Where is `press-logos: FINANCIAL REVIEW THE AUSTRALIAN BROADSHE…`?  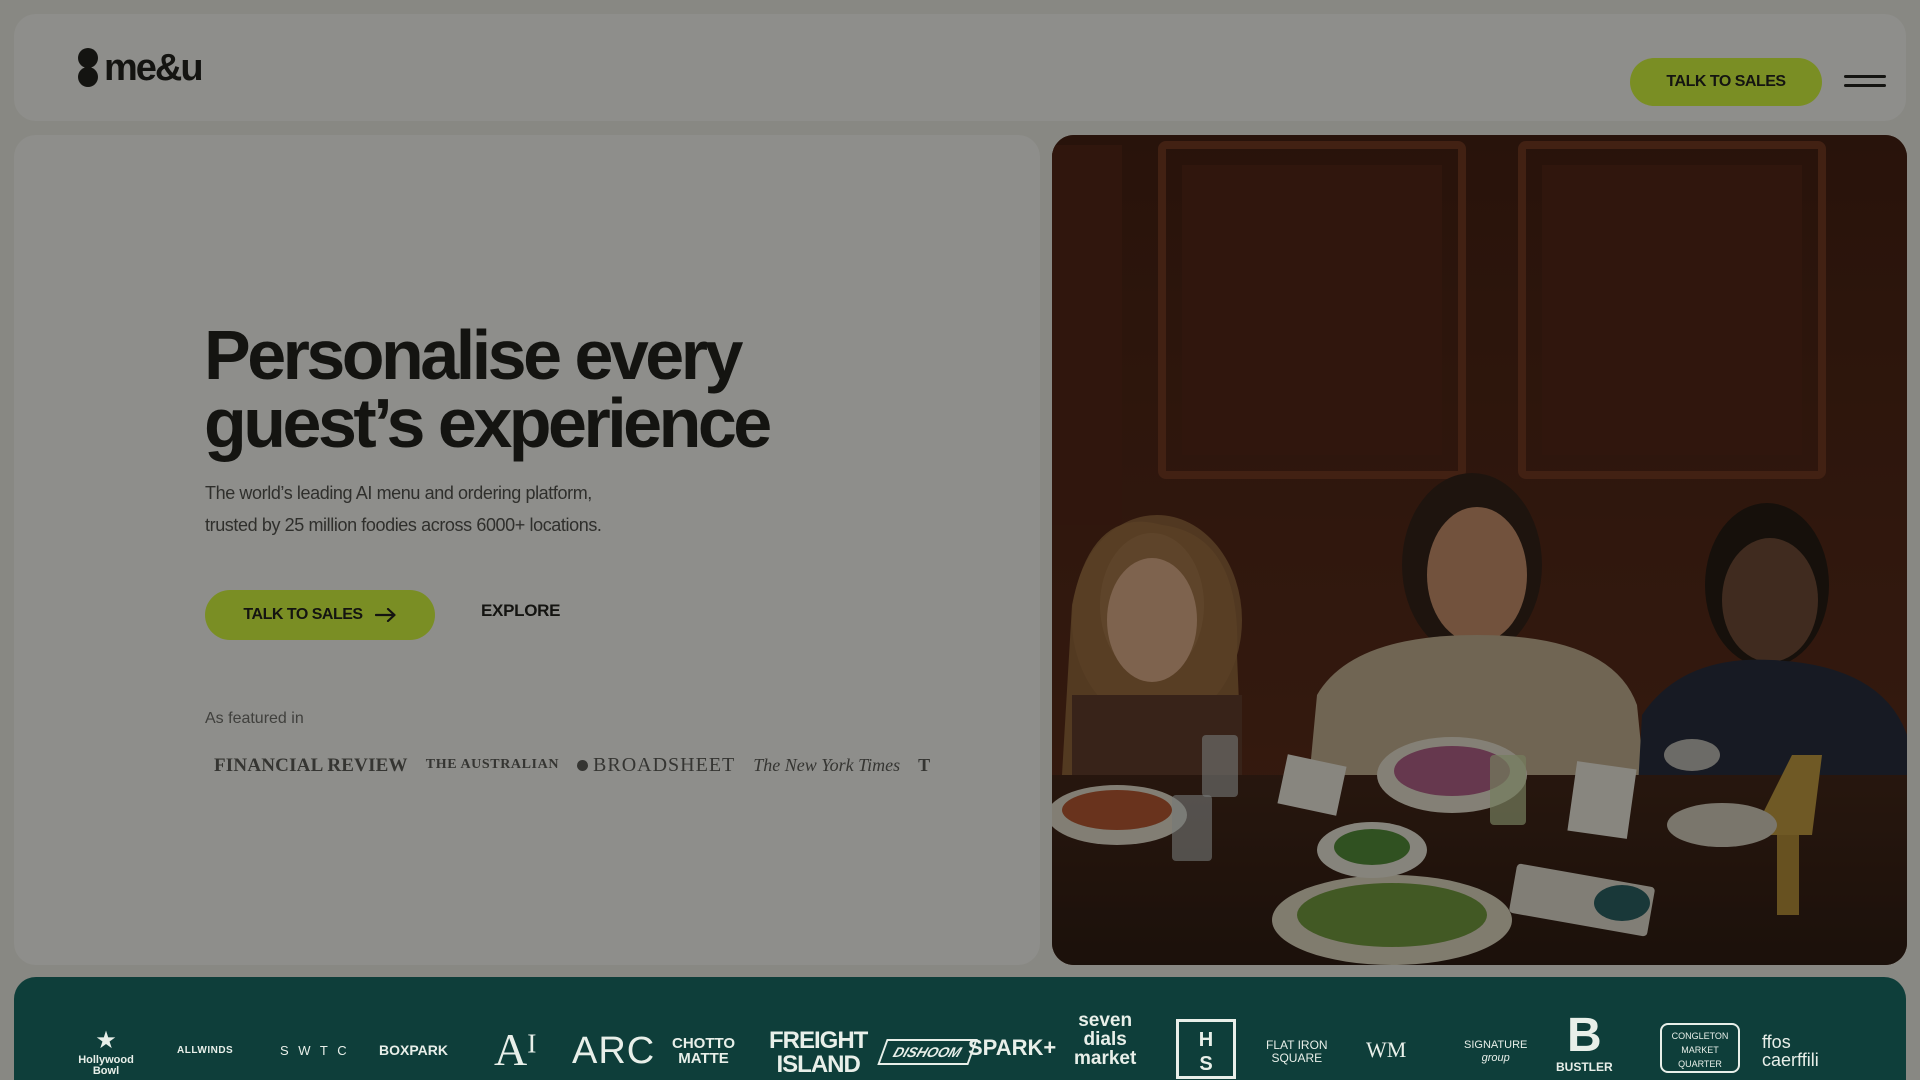
press-logos: FINANCIAL REVIEW THE AUSTRALIAN BROADSHE… is located at coordinates (572, 765).